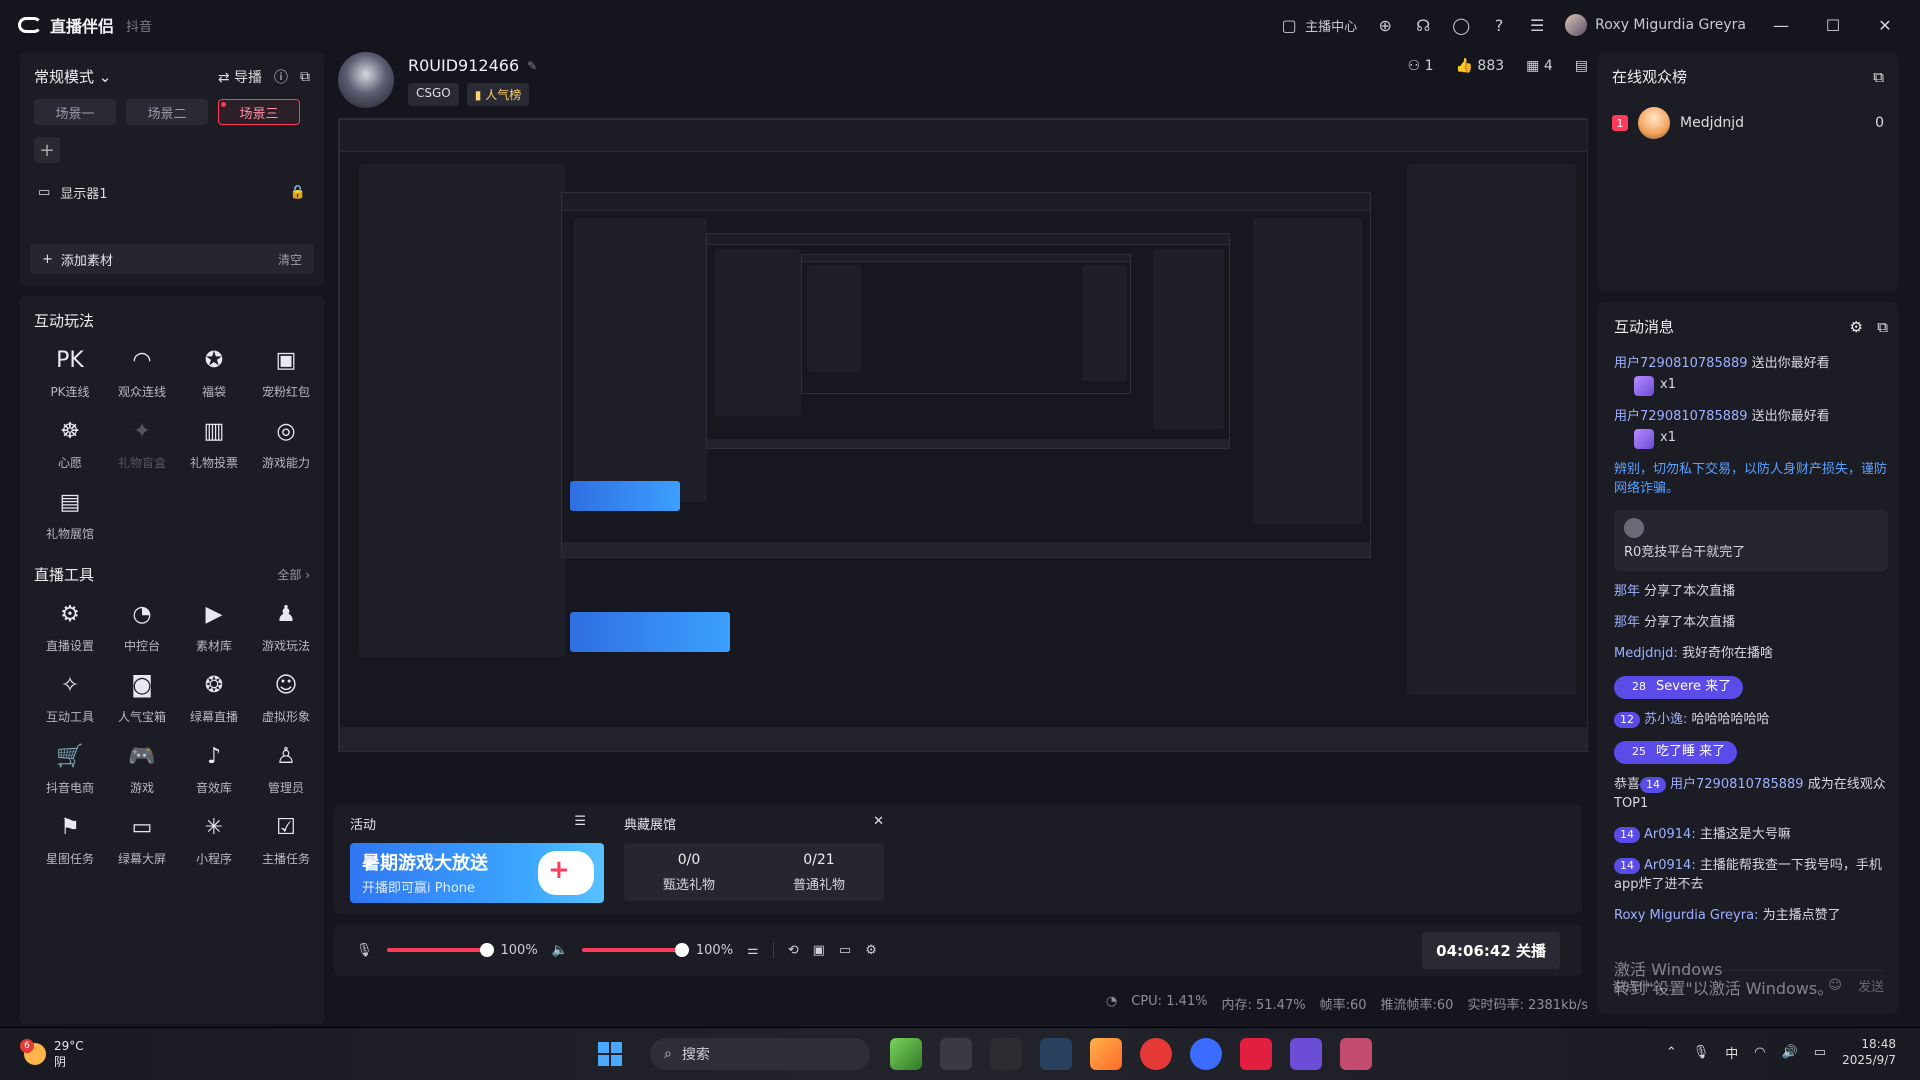 Image resolution: width=1920 pixels, height=1080 pixels. What do you see at coordinates (286, 696) in the screenshot?
I see `live-tool: ☺ 虚拟形象` at bounding box center [286, 696].